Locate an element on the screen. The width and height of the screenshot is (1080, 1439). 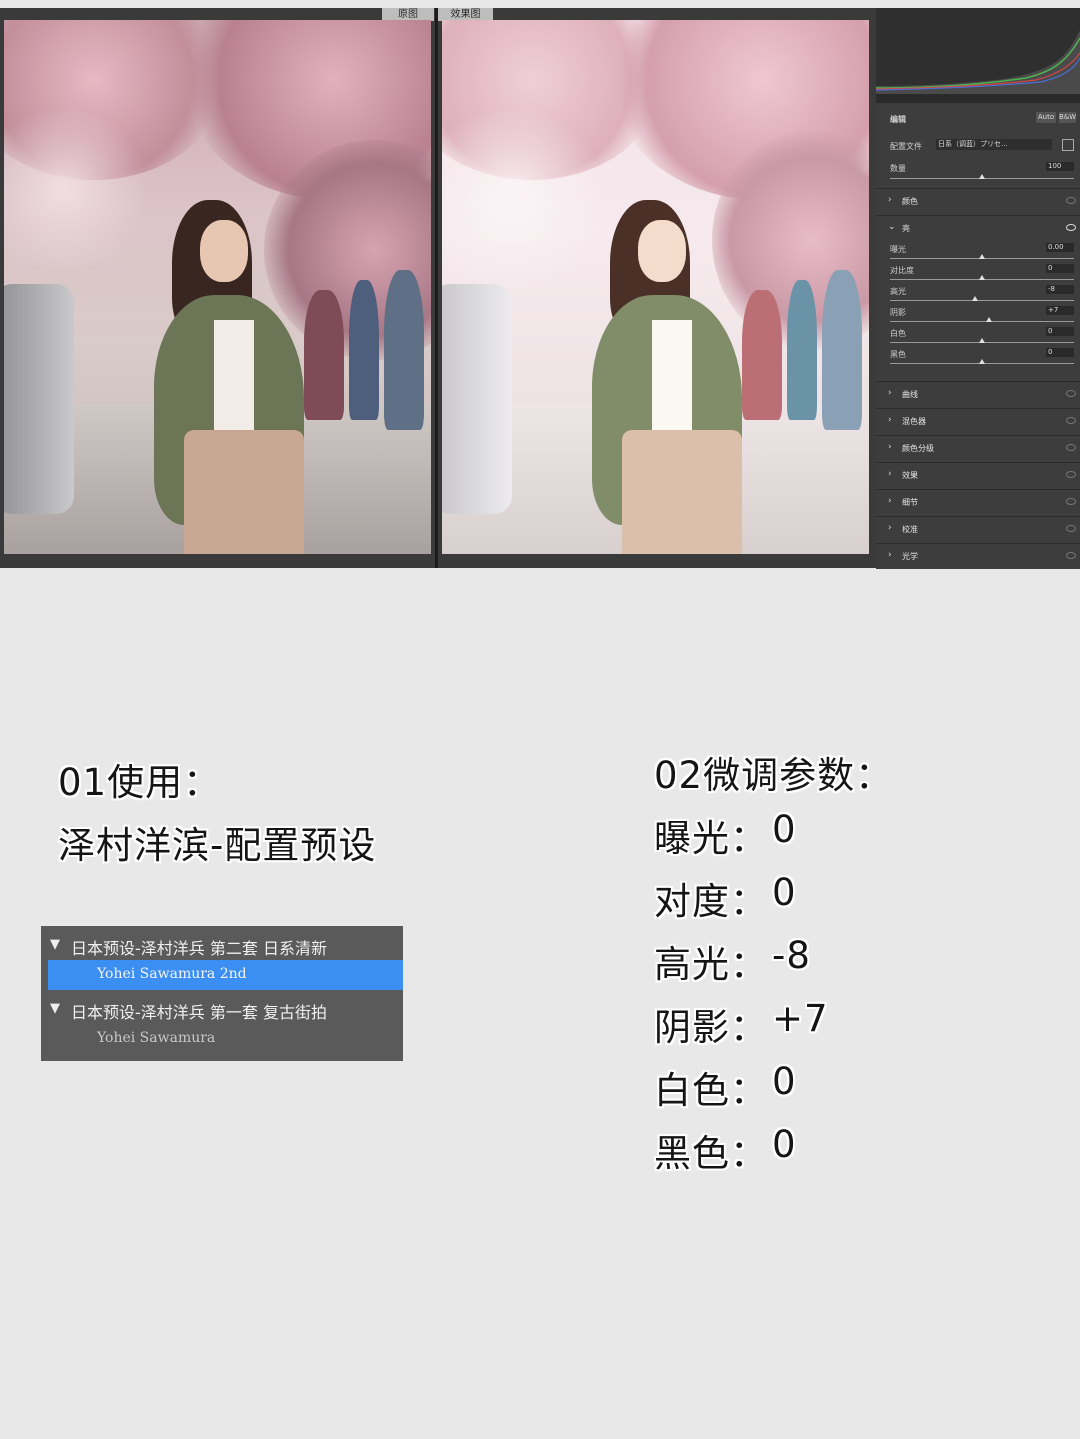
profile-browser-icon is located at coordinates (1068, 145).